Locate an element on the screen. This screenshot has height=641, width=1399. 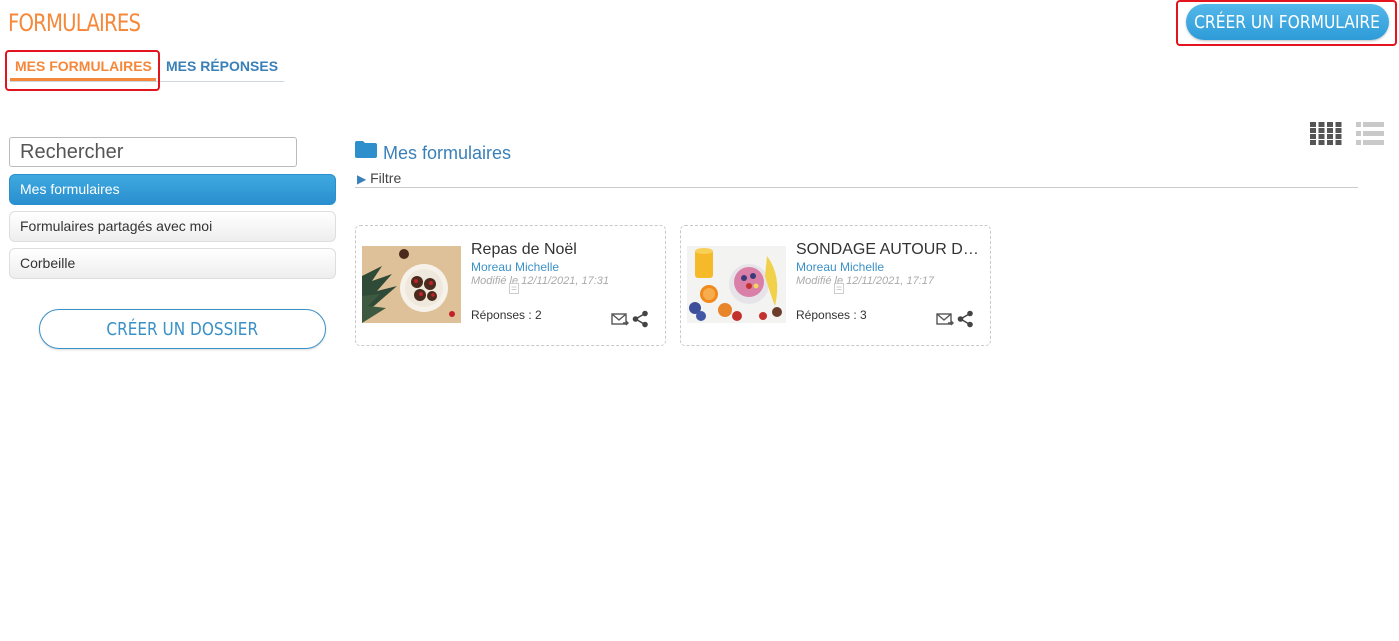
filter-toggle: ▶ Filtre is located at coordinates (379, 178).